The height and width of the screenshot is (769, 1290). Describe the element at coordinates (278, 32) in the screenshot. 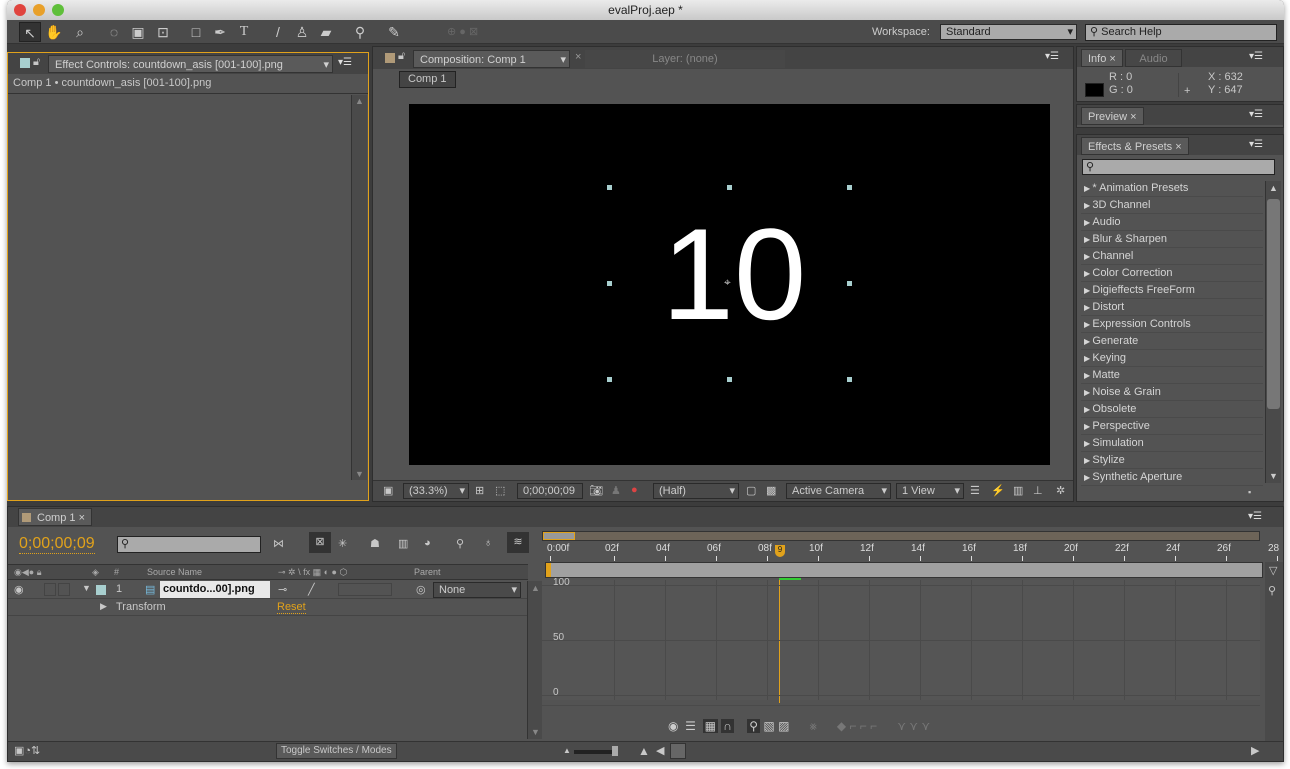

I see `brush-tool-icon: /` at that location.